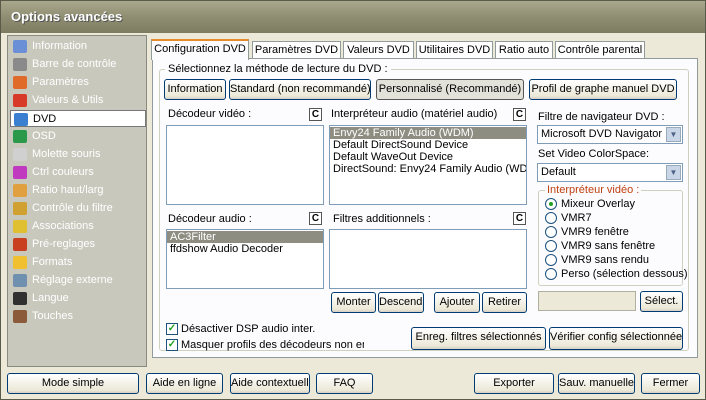 The width and height of the screenshot is (706, 400). Describe the element at coordinates (245, 249) in the screenshot. I see `list-item: ffdshow Audio Decoder` at that location.